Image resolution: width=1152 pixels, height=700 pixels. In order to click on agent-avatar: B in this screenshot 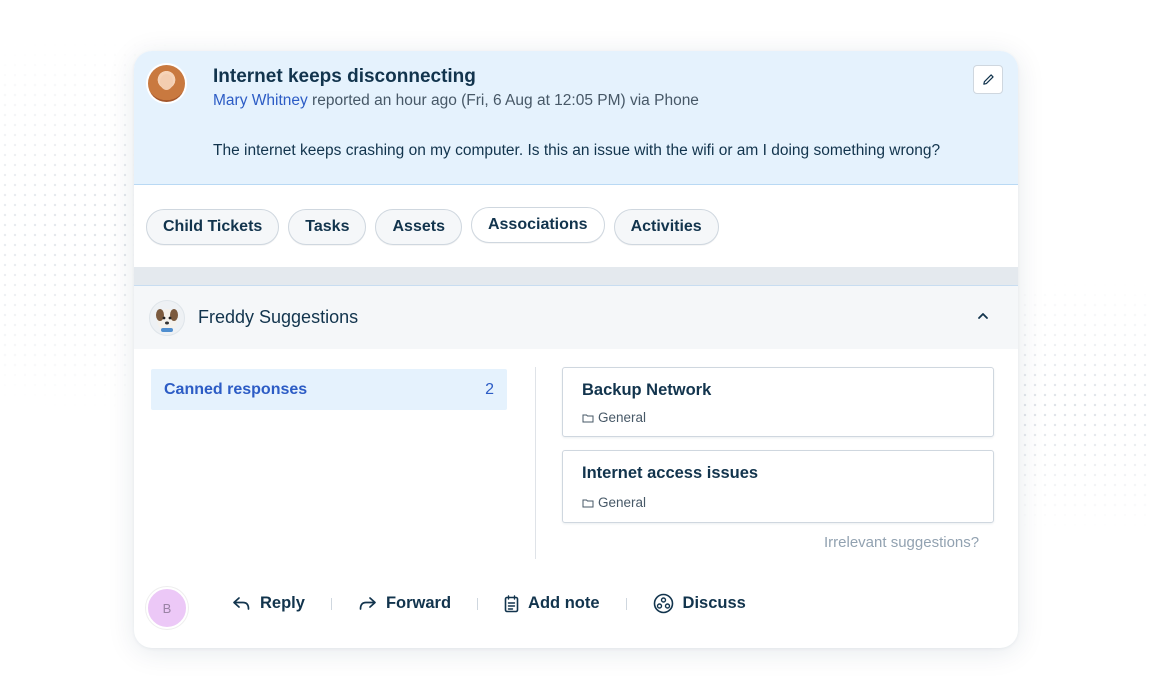, I will do `click(167, 608)`.